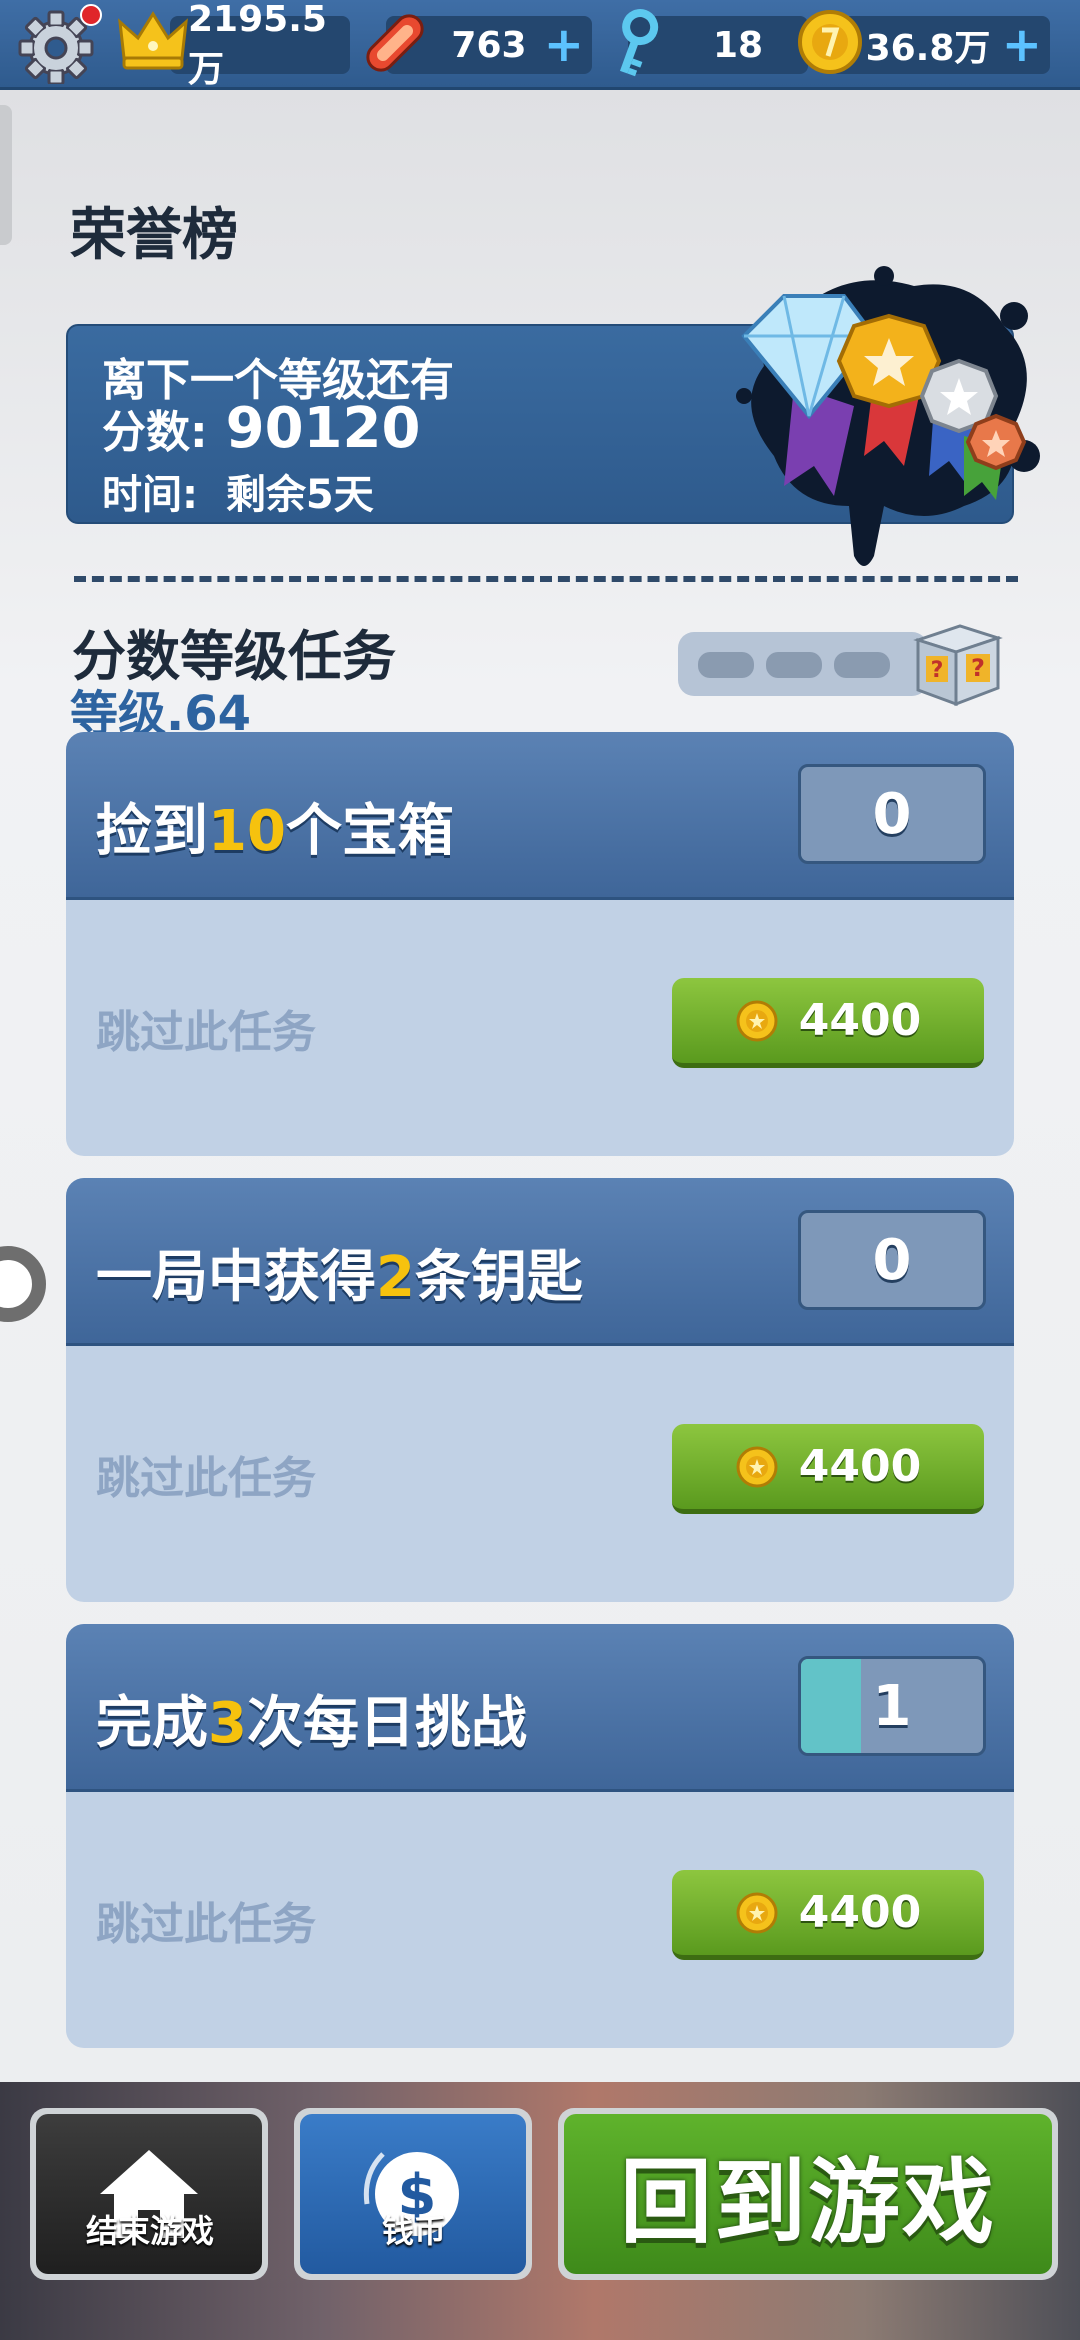 This screenshot has width=1080, height=2340. Describe the element at coordinates (540, 1708) in the screenshot. I see `task-header: 完成3次每日挑战 1` at that location.